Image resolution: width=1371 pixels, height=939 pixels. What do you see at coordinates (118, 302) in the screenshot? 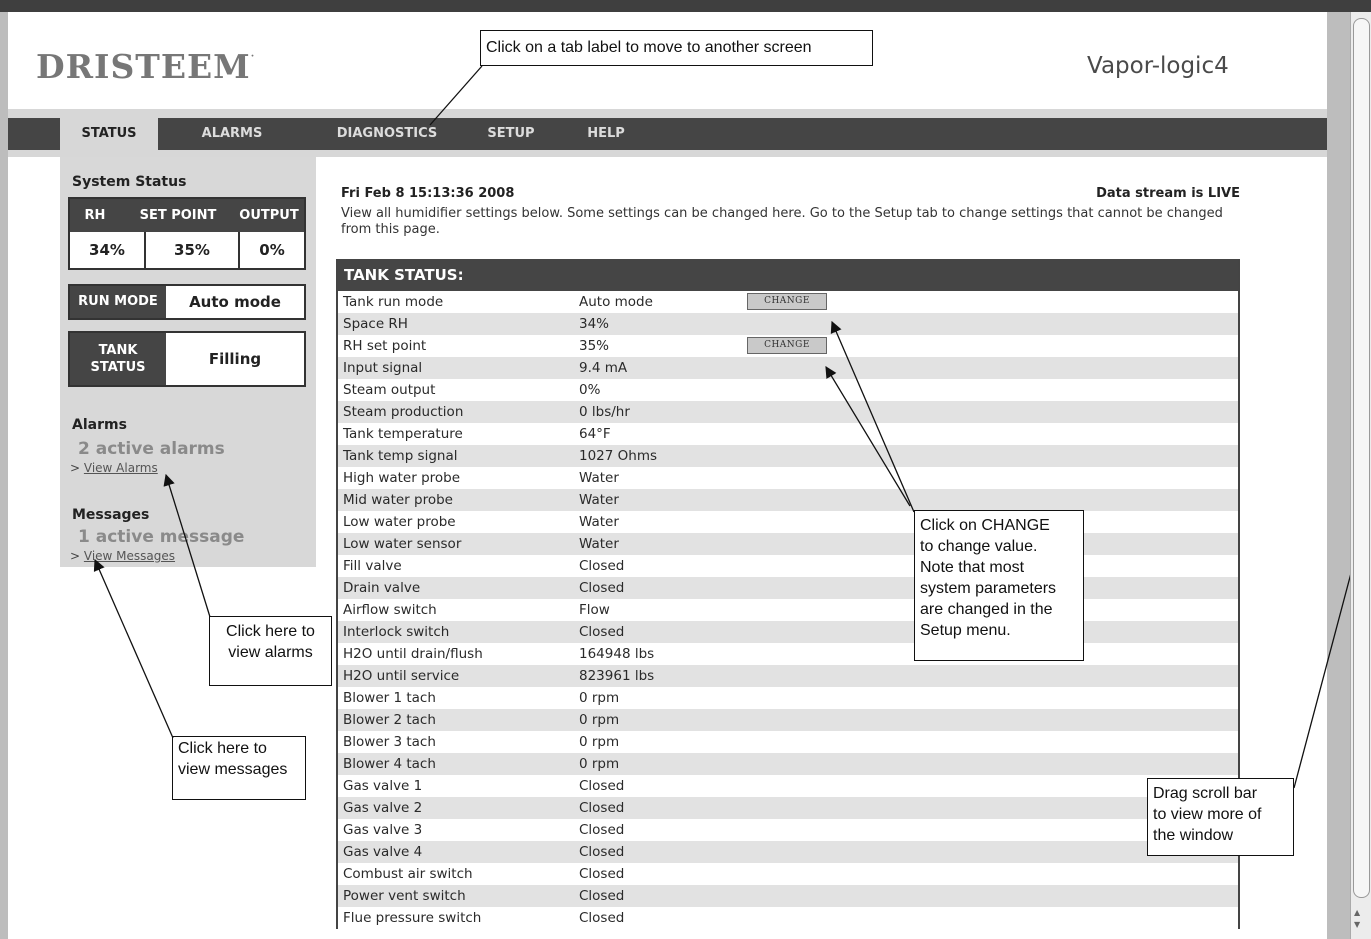
I see `run-mode-label: RUN MODE` at bounding box center [118, 302].